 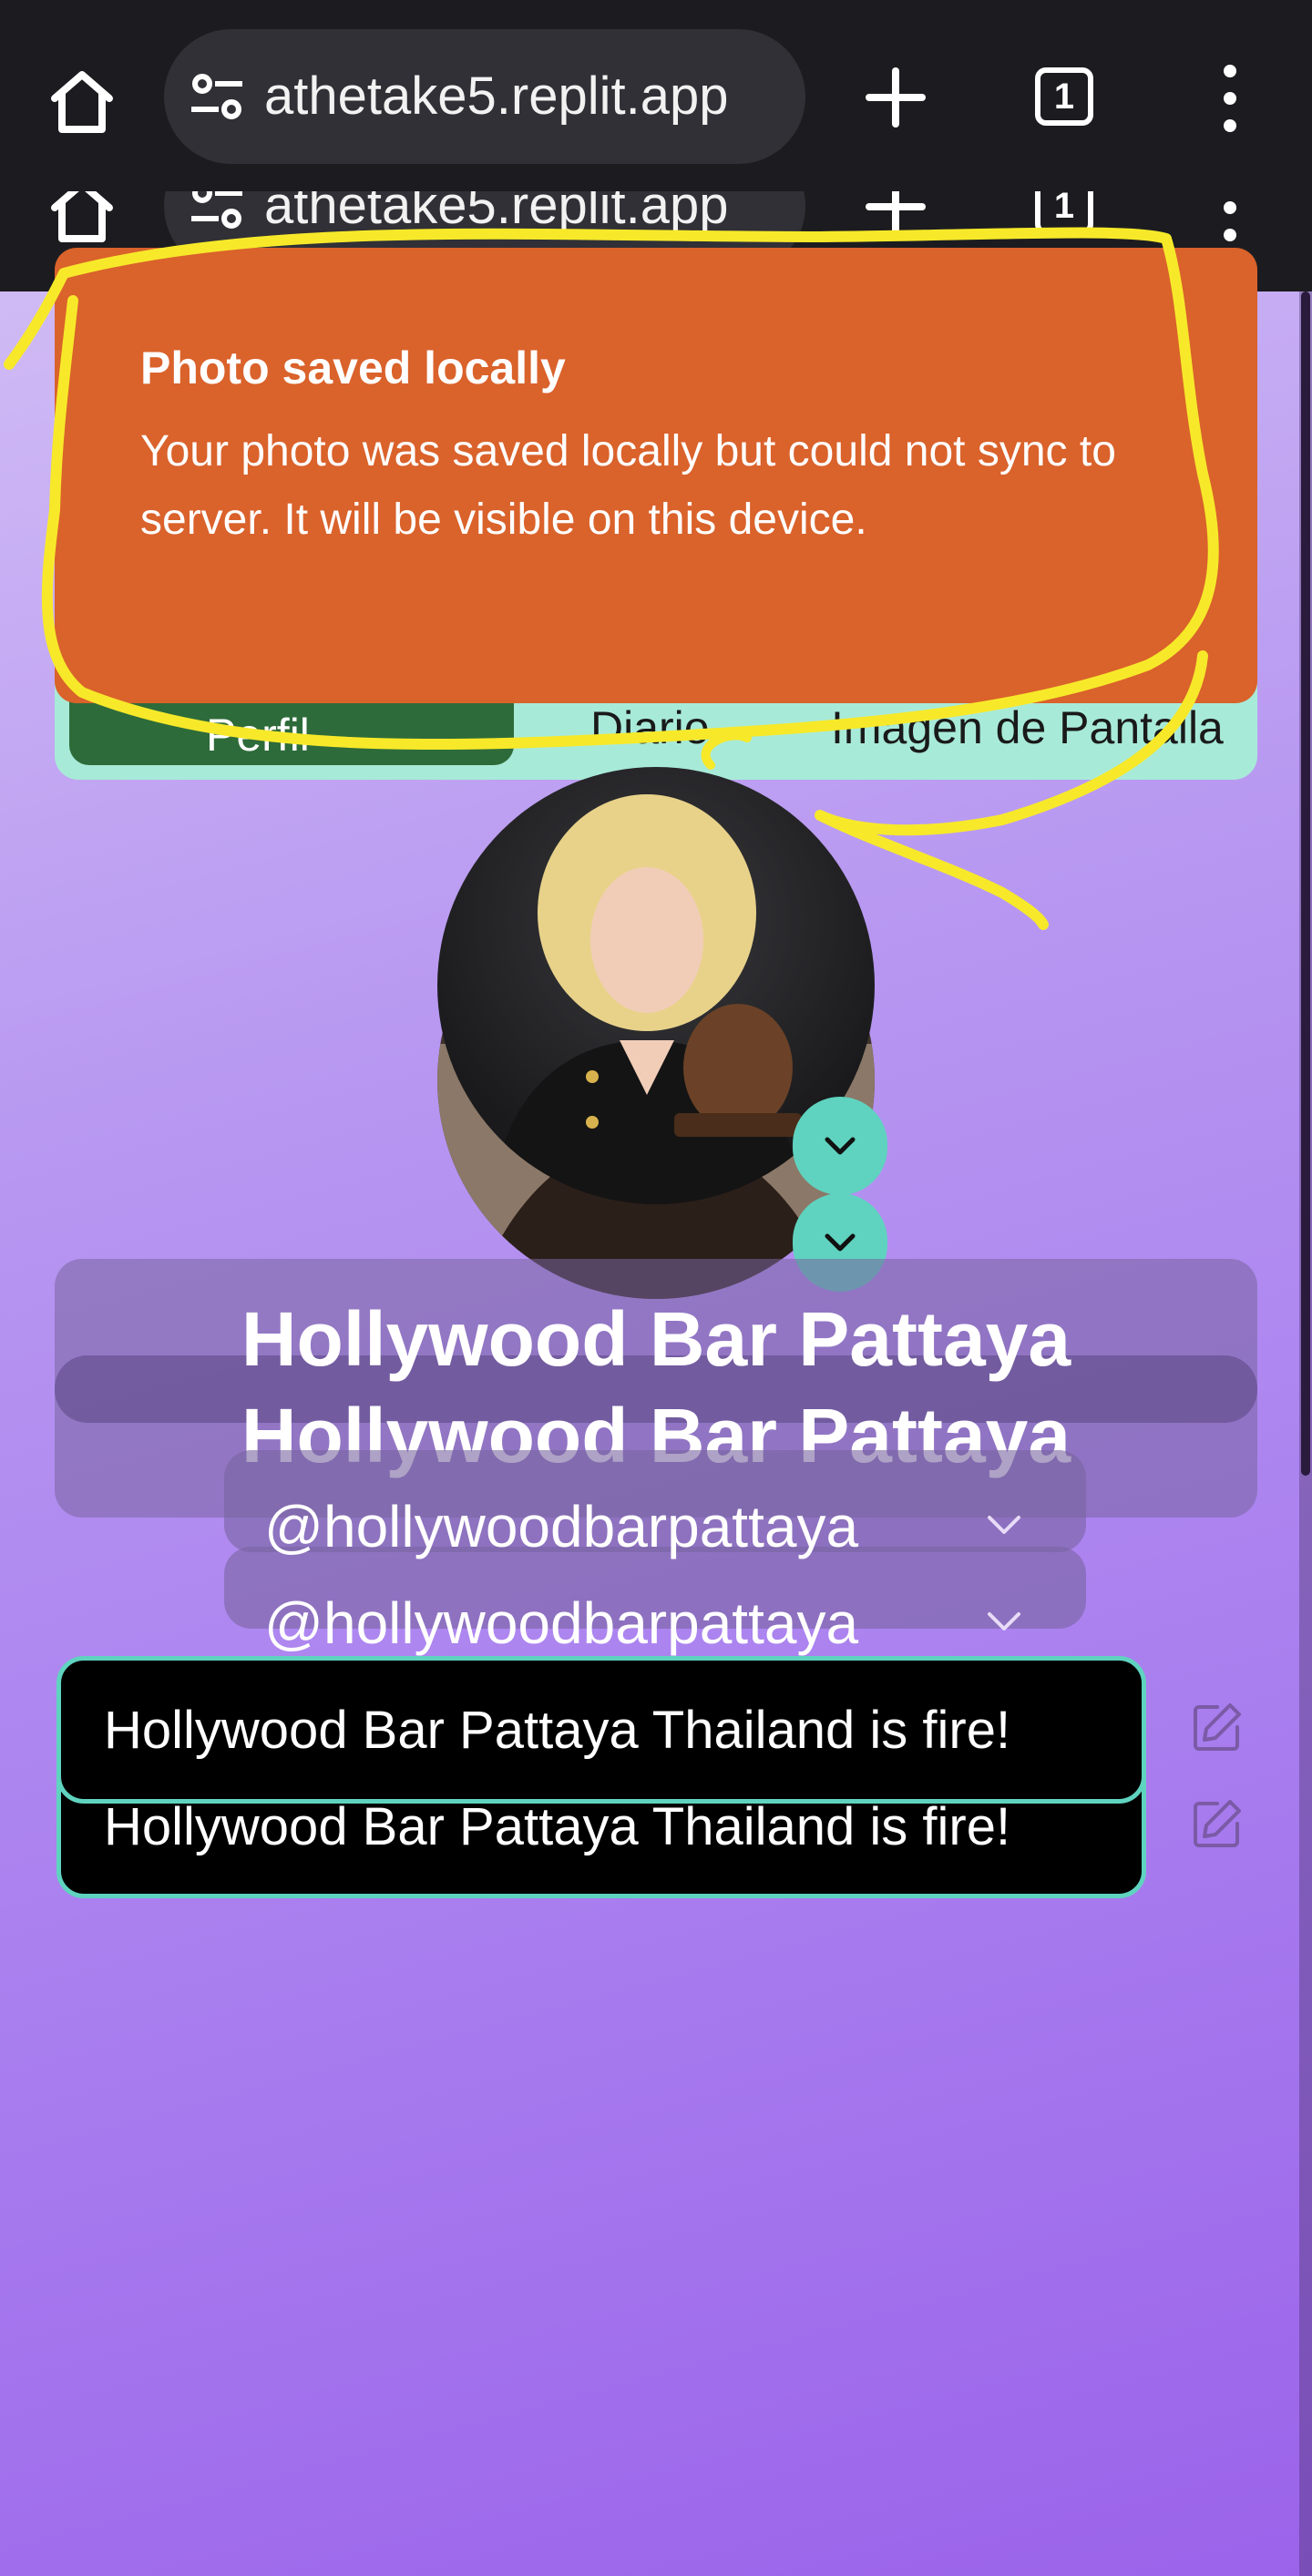 I want to click on tab-switcher-button-duplicate: 1, so click(x=1064, y=213).